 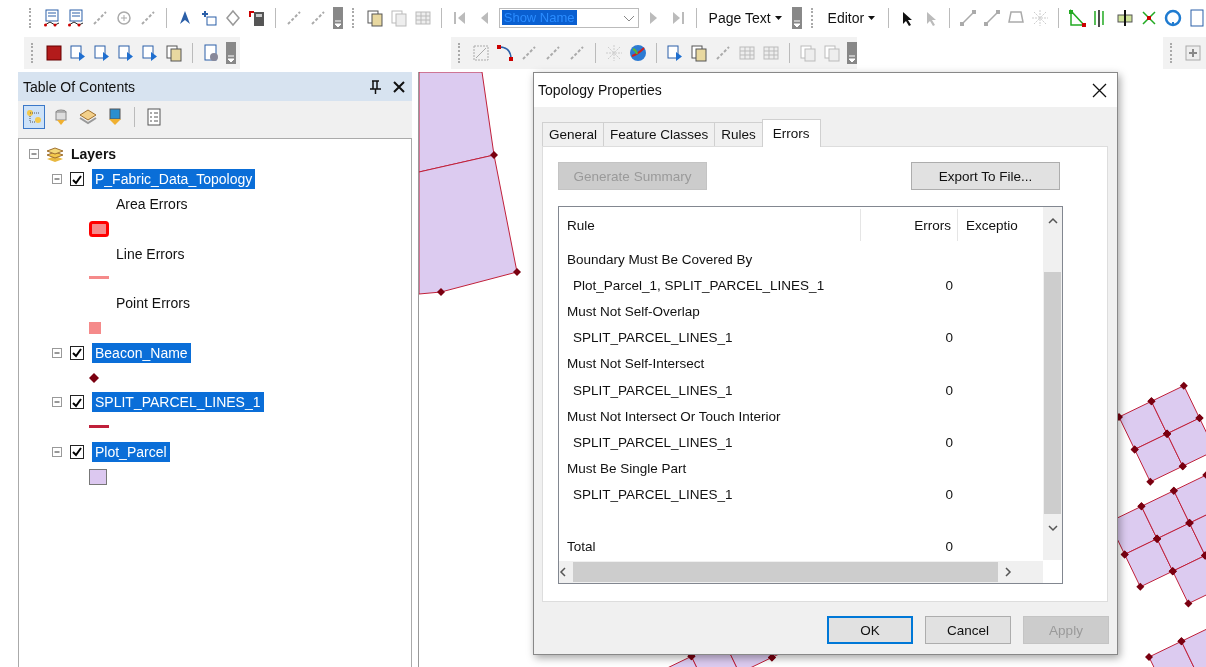 What do you see at coordinates (174, 179) in the screenshot?
I see `layer-name: P_Fabric_Data_Topology` at bounding box center [174, 179].